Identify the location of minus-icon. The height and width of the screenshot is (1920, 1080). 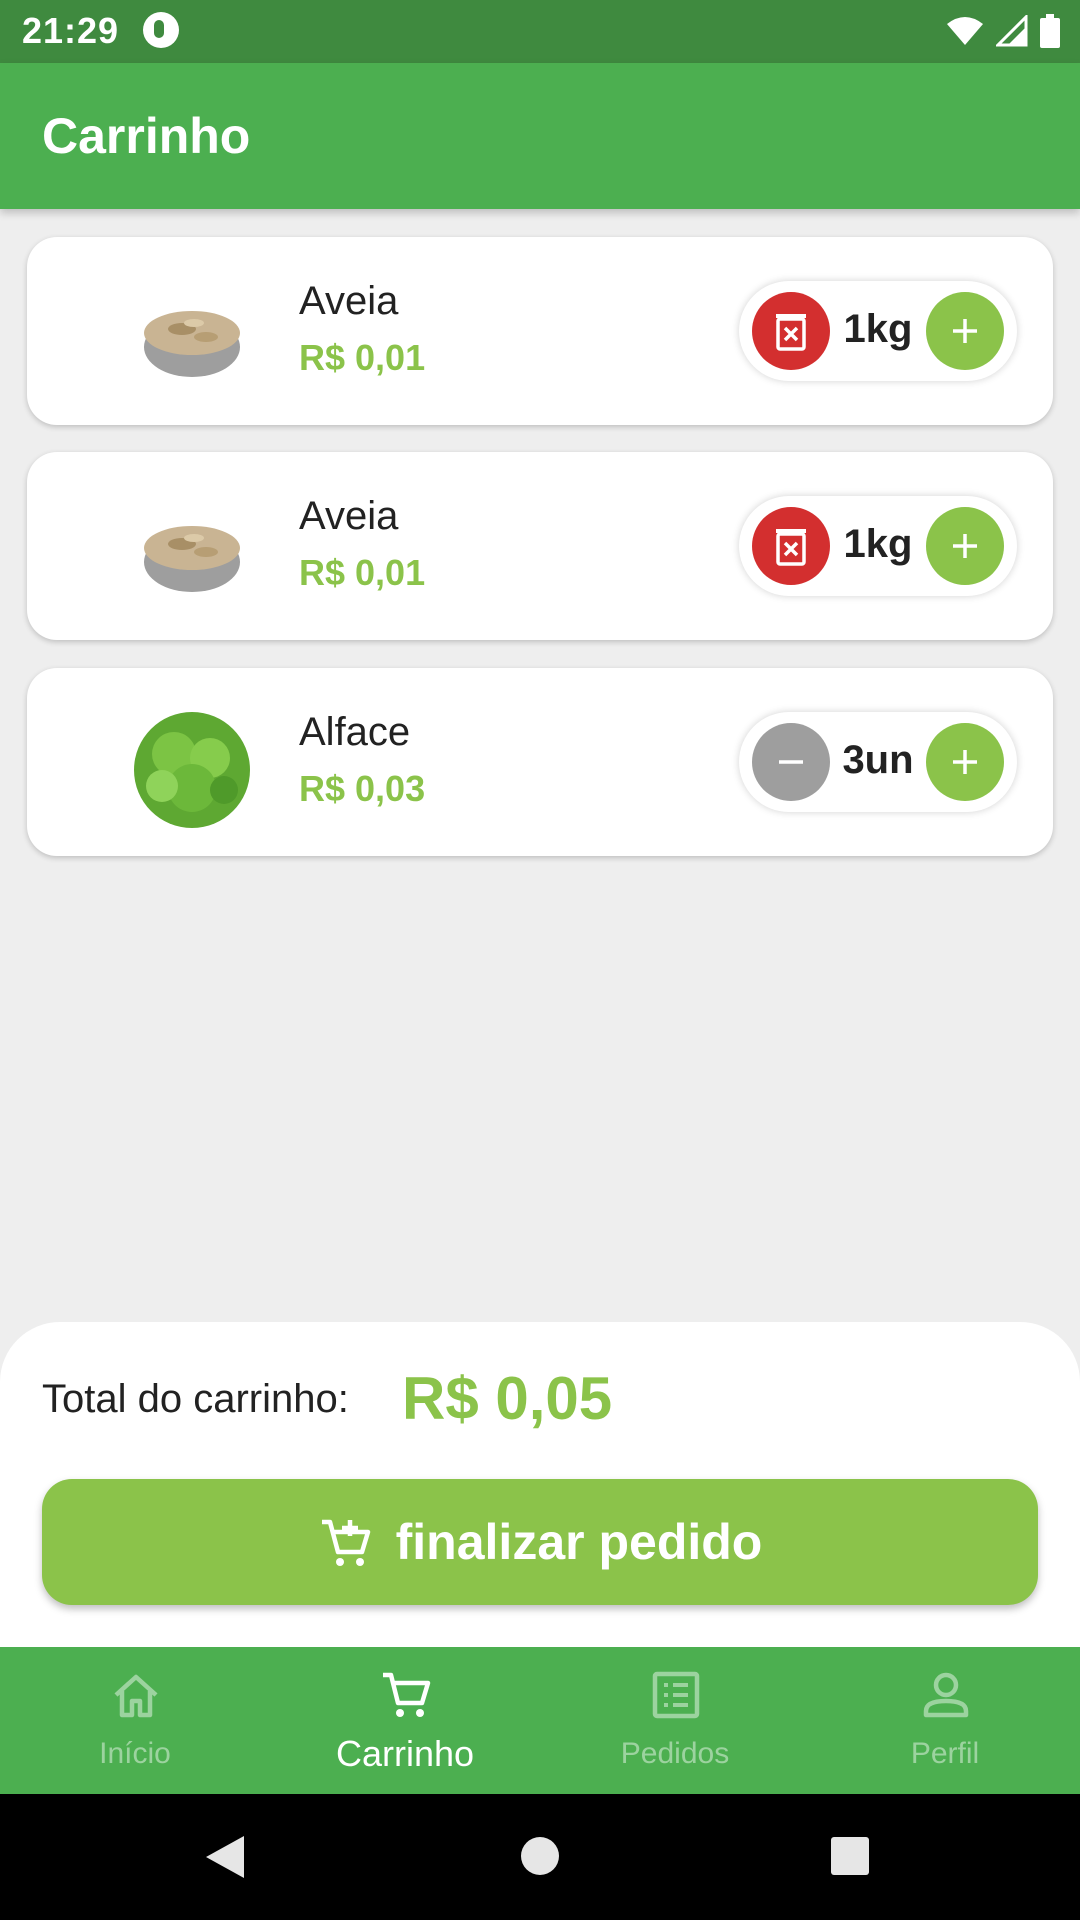
(791, 762).